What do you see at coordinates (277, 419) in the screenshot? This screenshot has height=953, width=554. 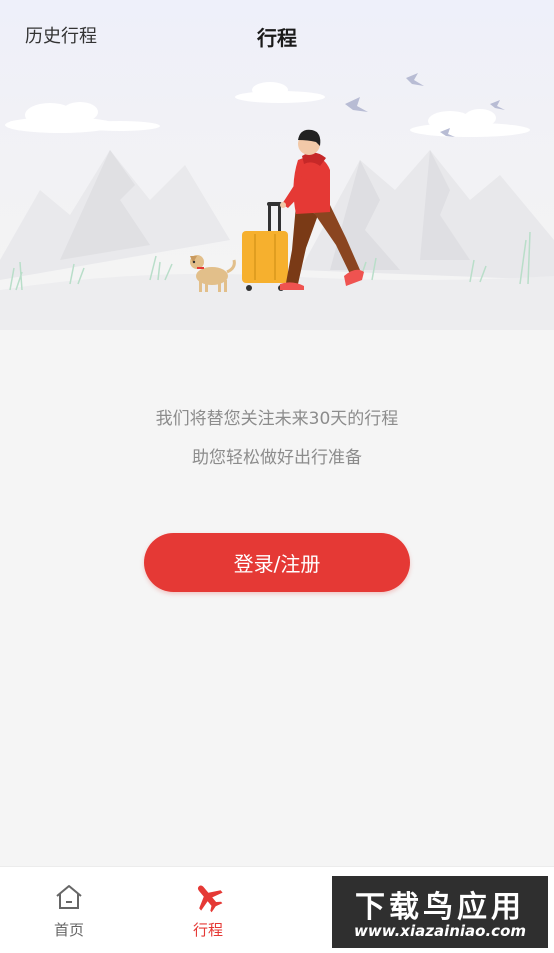 I see `description-line-1: 我们将替您关注未来30天的行程` at bounding box center [277, 419].